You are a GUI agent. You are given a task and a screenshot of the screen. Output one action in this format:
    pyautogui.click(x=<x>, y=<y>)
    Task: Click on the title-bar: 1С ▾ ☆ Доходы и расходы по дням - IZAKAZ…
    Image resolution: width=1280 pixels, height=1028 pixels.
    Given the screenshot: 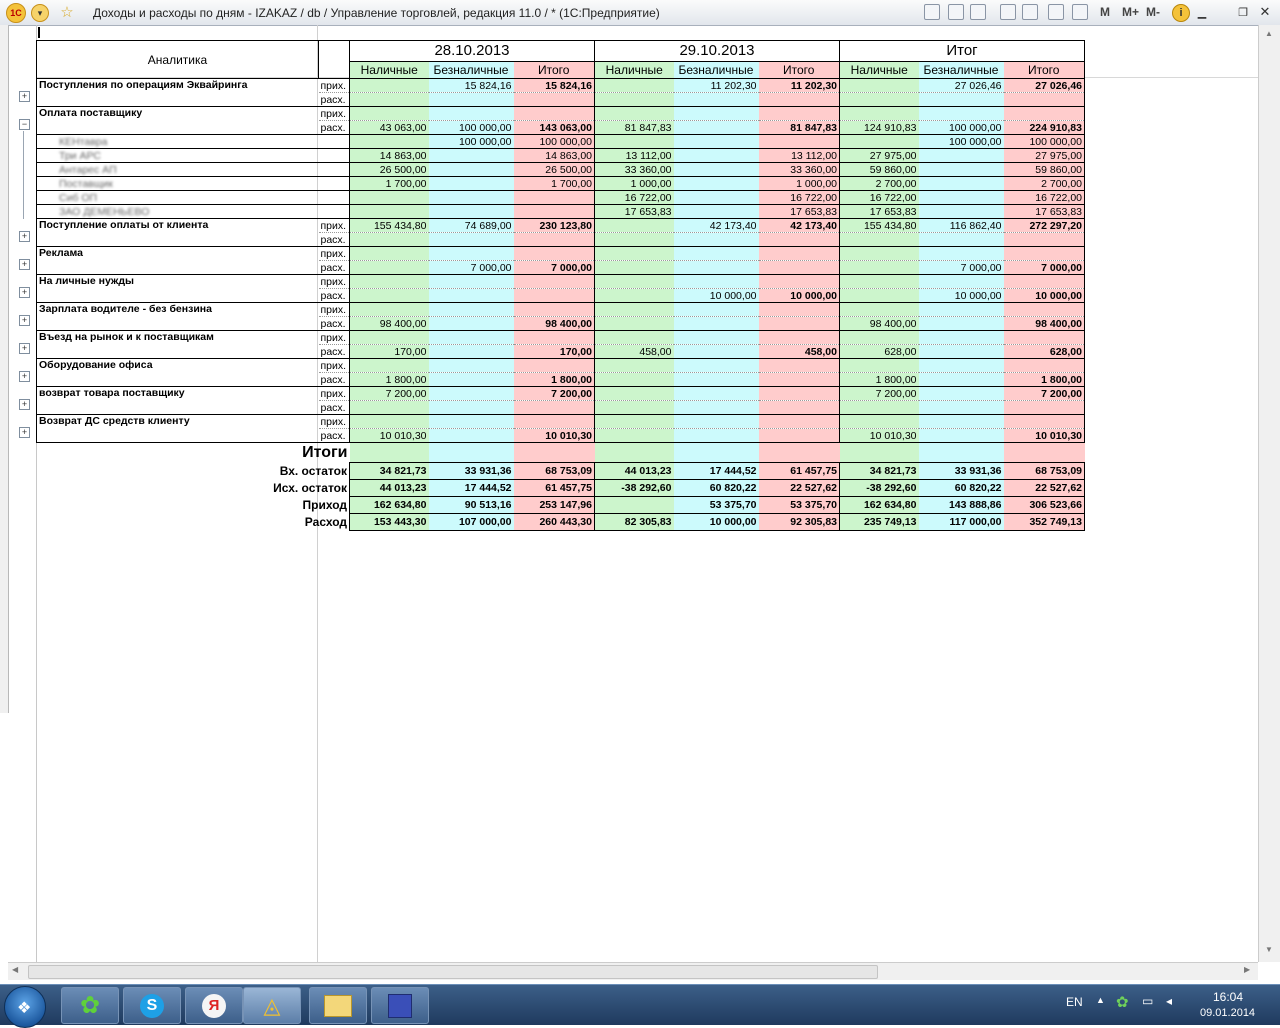 What is the action you would take?
    pyautogui.click(x=640, y=13)
    